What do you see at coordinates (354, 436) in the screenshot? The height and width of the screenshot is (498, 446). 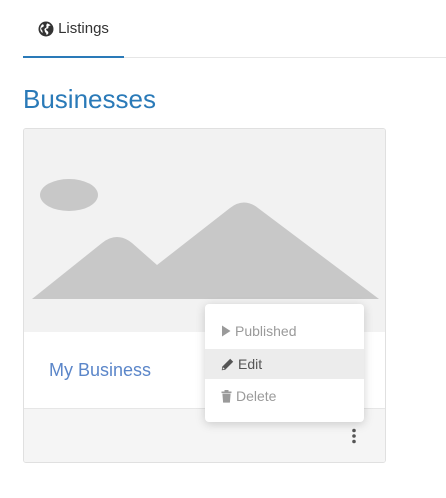 I see `more-options-icon` at bounding box center [354, 436].